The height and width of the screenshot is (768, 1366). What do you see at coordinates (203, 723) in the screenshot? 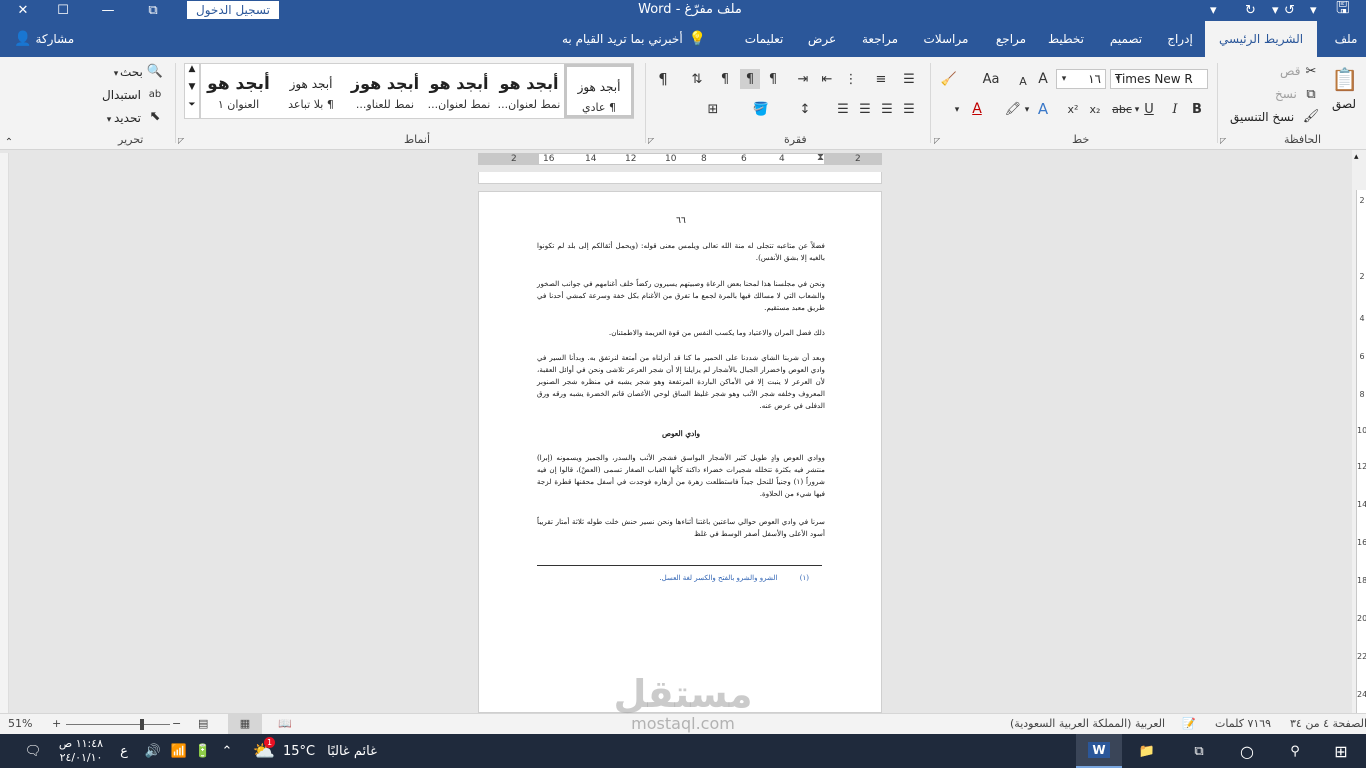
I see `web-layout-icon: ▤` at bounding box center [203, 723].